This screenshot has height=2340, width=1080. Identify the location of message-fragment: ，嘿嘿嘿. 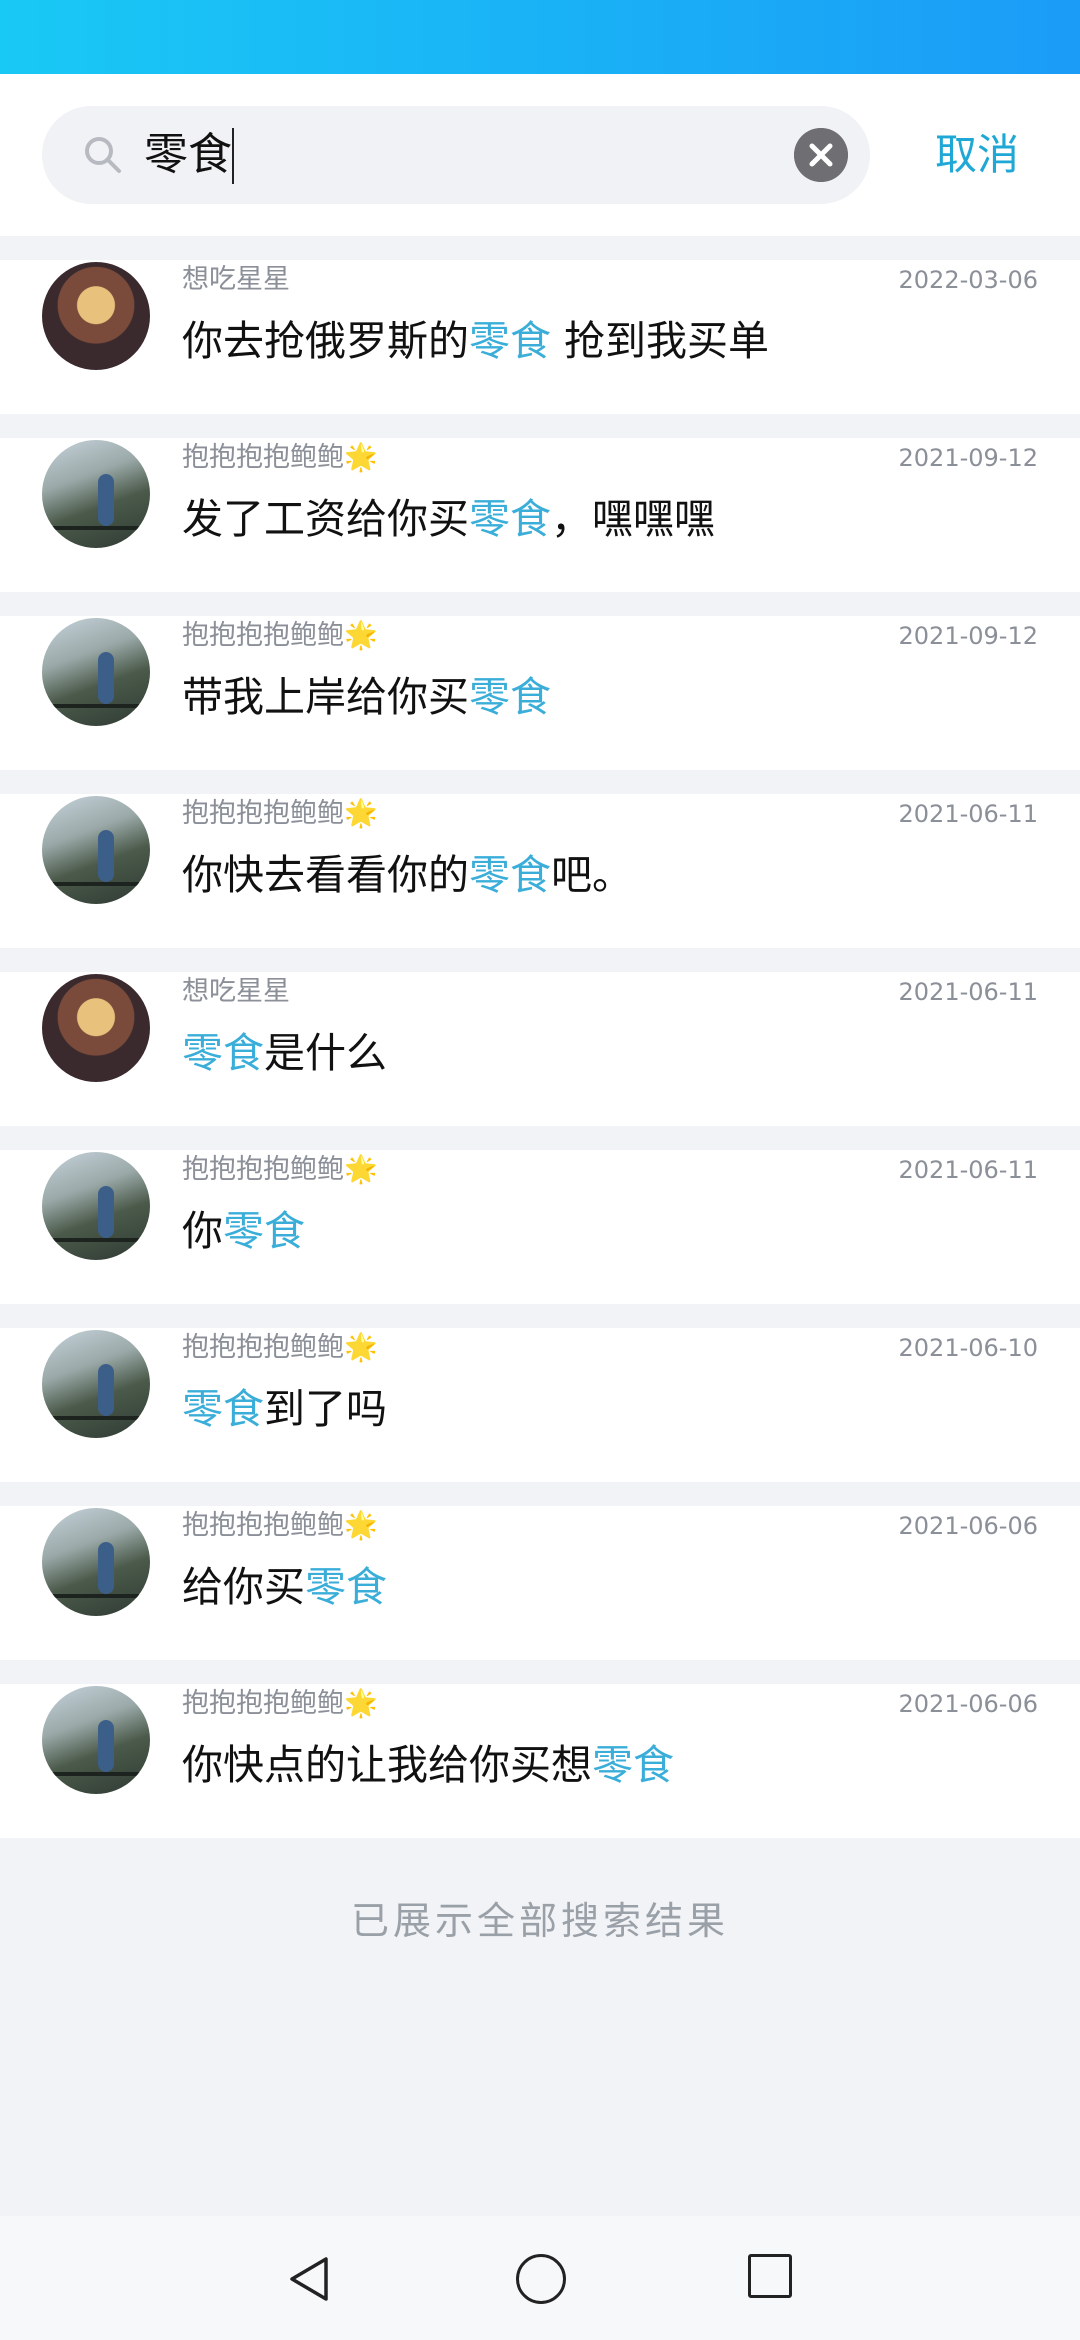
(633, 519).